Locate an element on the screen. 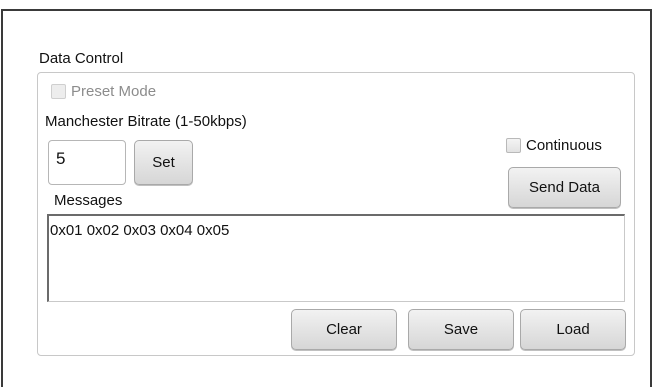  messages-label: Messages is located at coordinates (88, 200).